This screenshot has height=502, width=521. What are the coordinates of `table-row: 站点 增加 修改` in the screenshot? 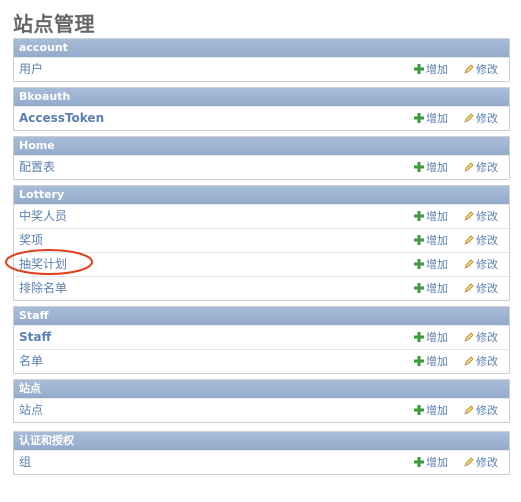 It's located at (261, 410).